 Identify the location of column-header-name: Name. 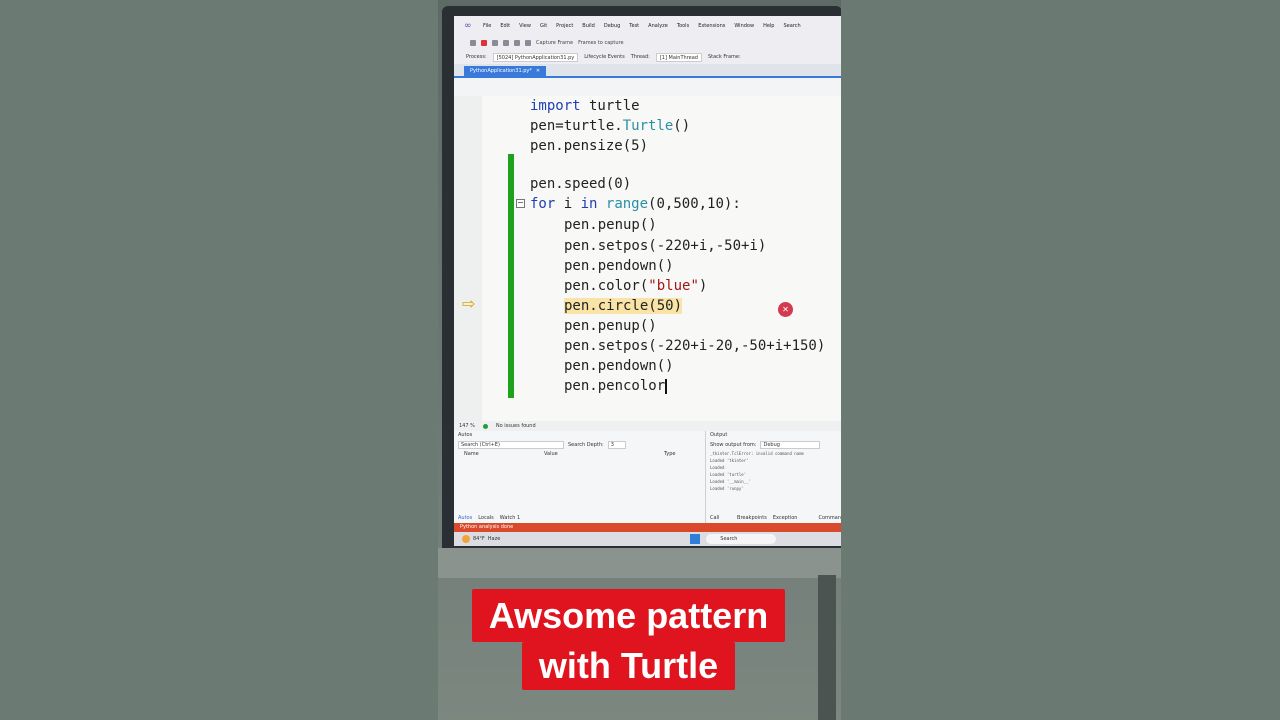
(471, 454).